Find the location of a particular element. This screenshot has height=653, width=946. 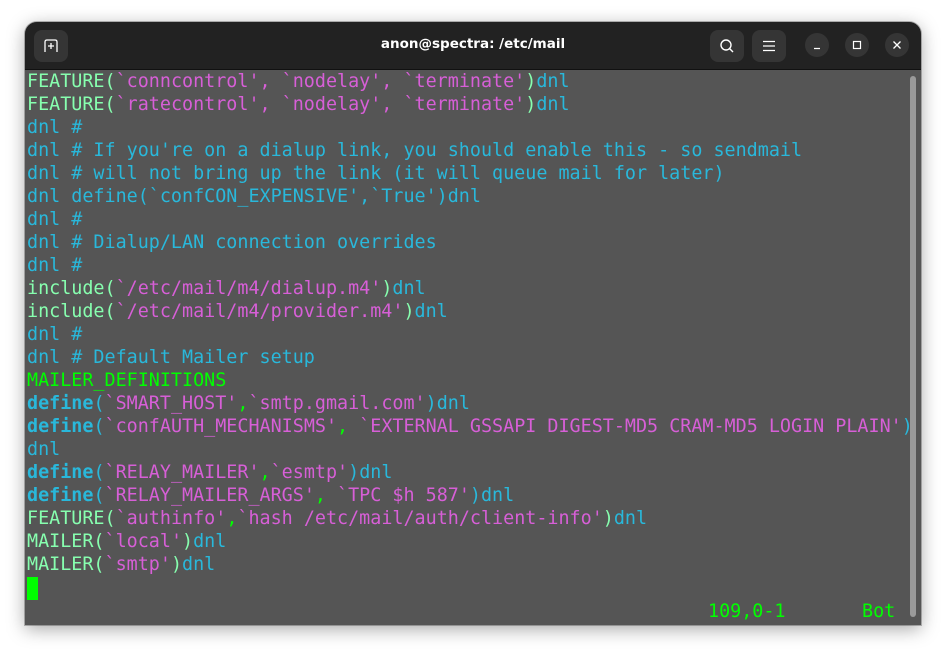

code-token: `TPC $h 587' is located at coordinates (397, 495).